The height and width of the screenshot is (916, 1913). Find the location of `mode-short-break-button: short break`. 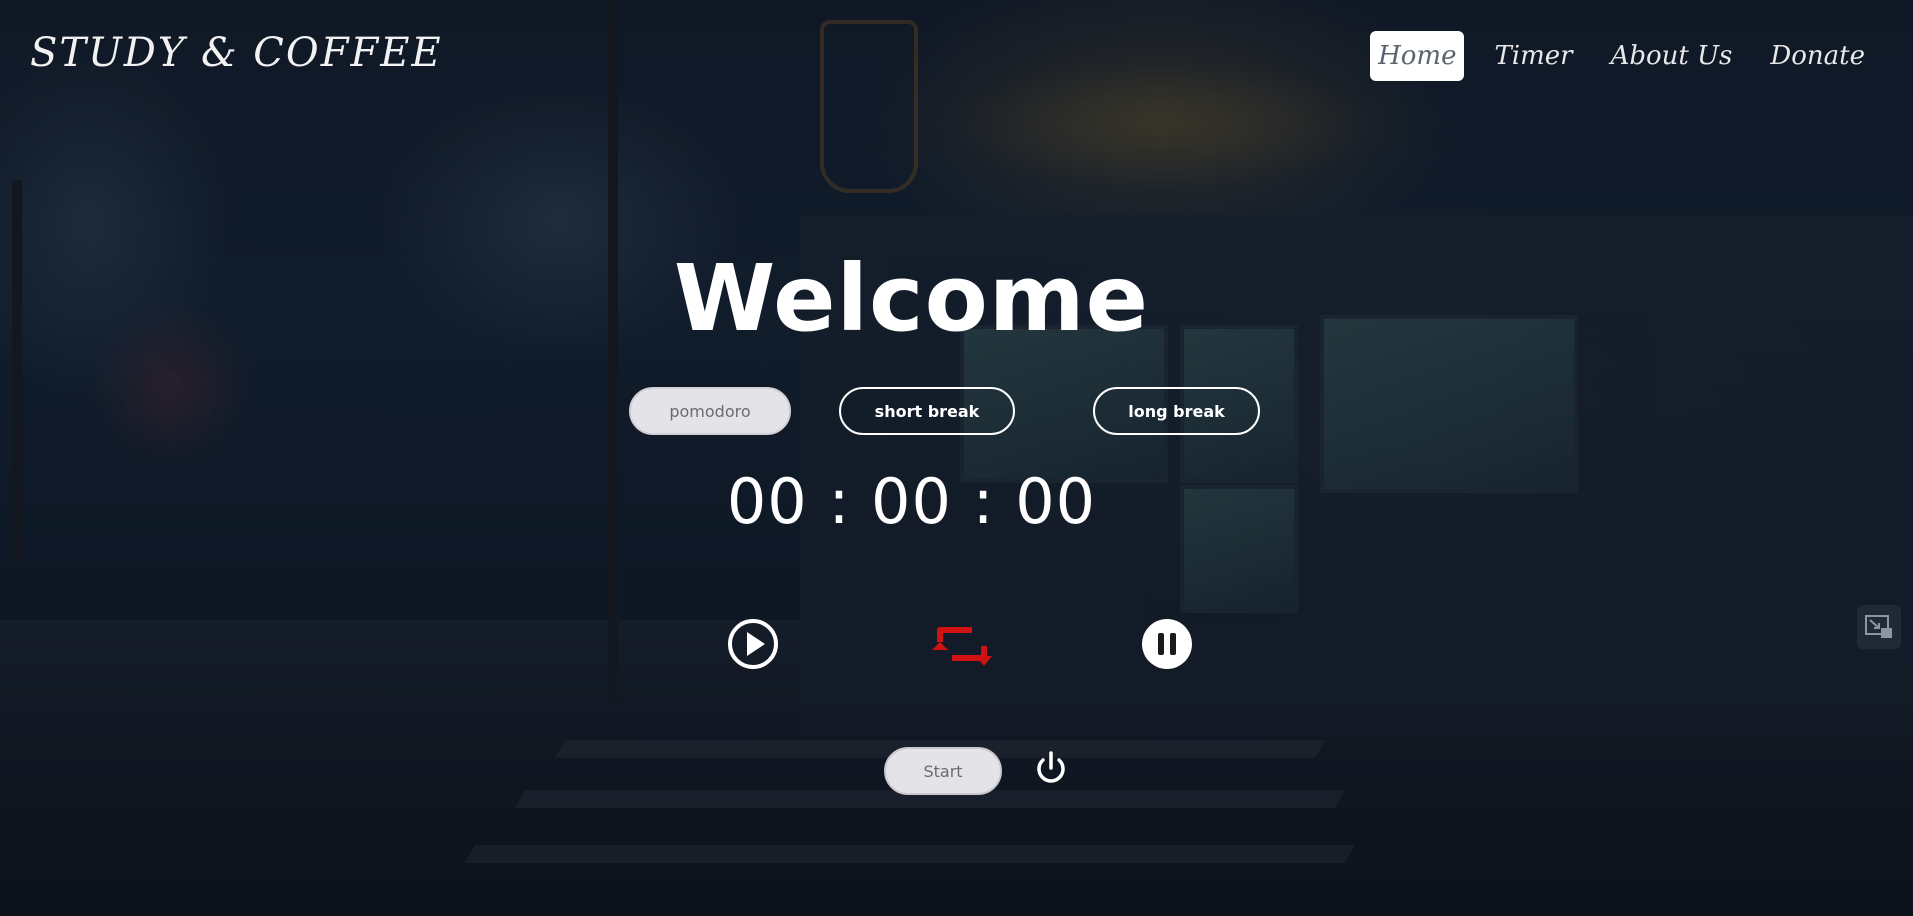

mode-short-break-button: short break is located at coordinates (927, 411).